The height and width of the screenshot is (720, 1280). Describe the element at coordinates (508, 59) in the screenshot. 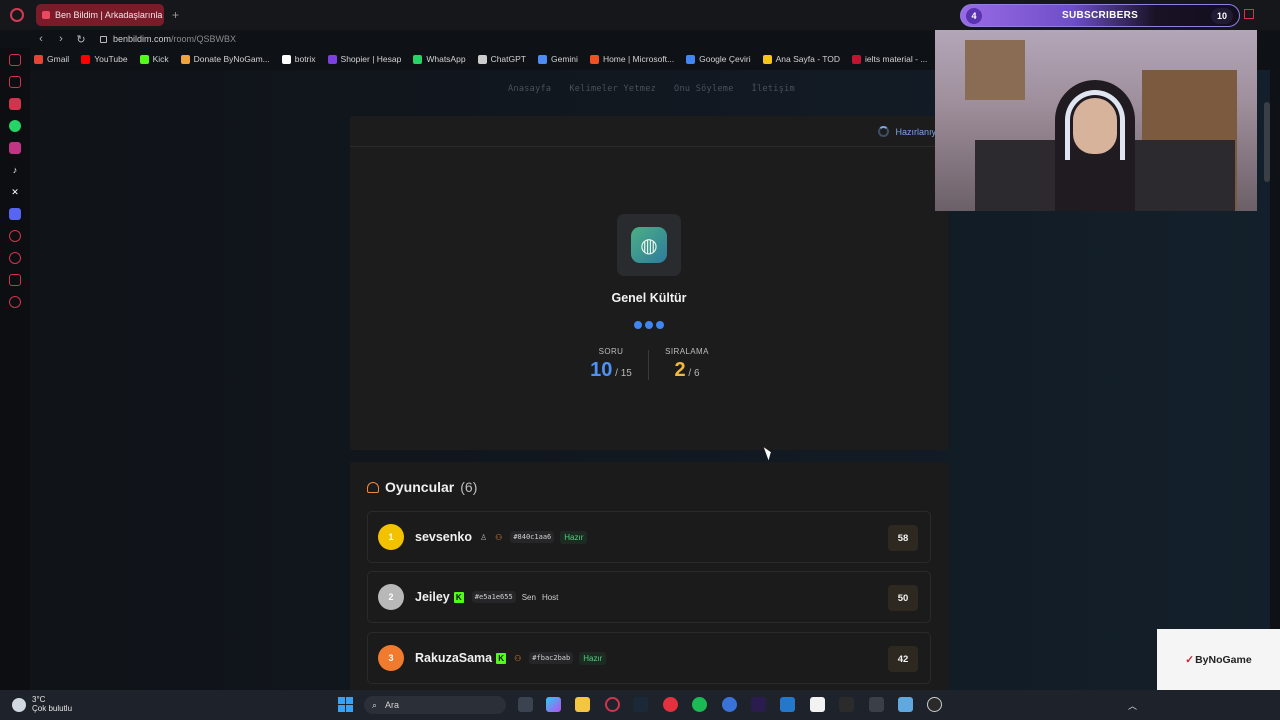

I see `bookmark-label: ChatGPT` at that location.